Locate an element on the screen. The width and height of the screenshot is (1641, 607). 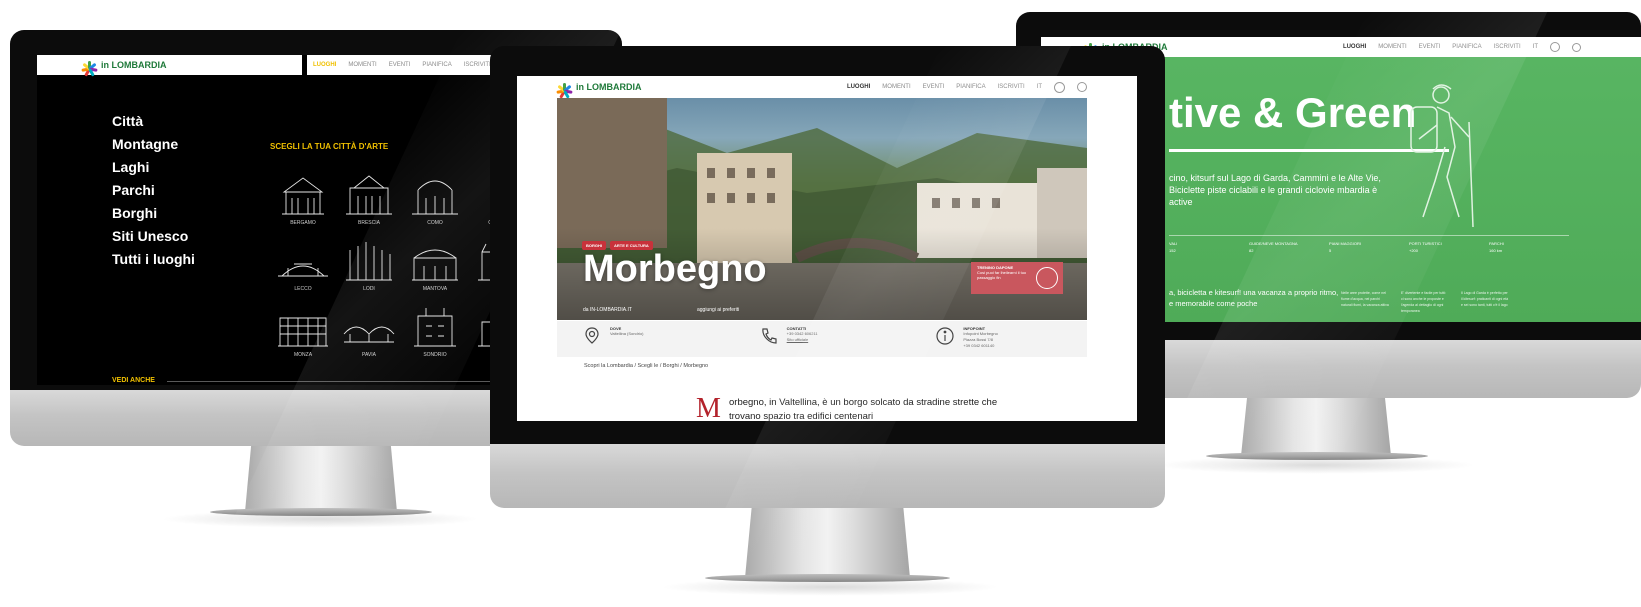
train-icon is located at coordinates (1047, 278).